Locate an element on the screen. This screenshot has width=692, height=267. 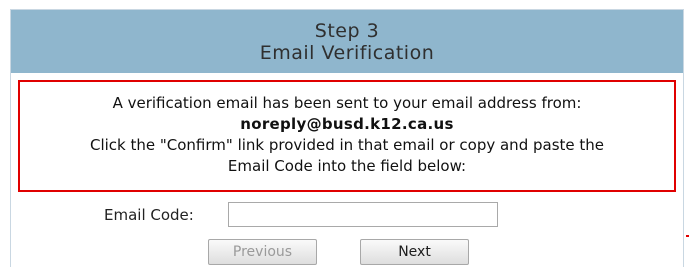
edge-marker is located at coordinates (687, 236).